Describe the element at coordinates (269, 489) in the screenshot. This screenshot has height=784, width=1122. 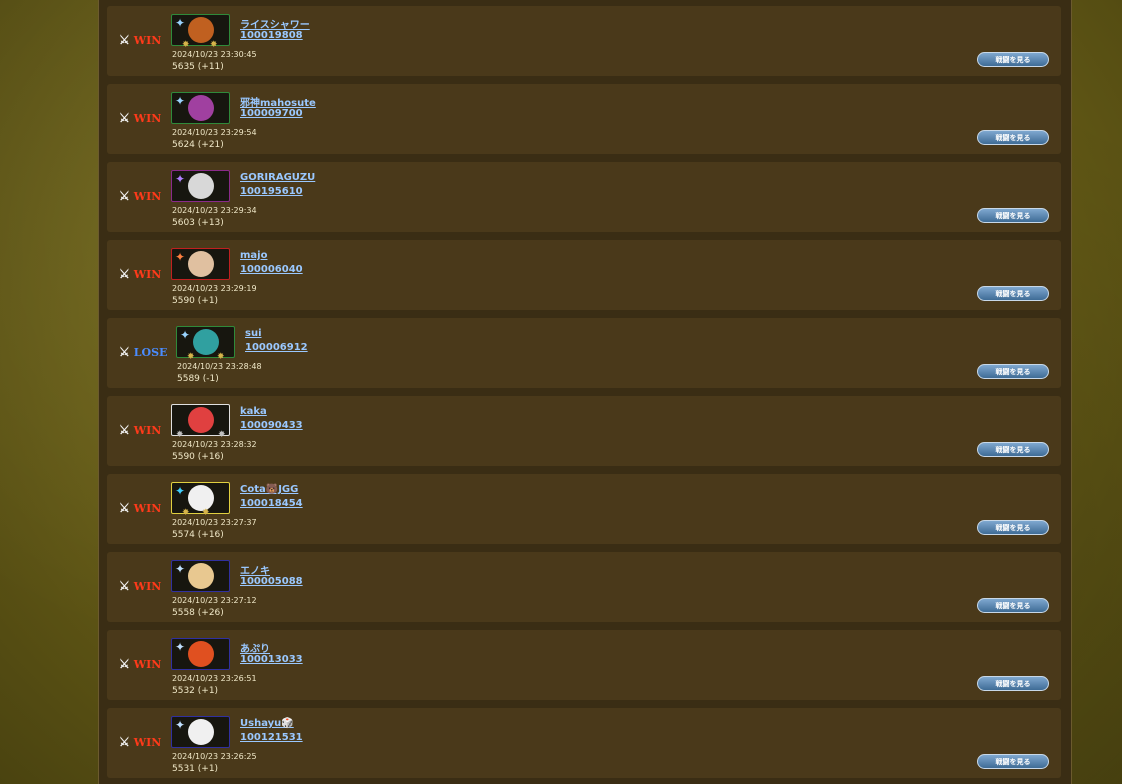
I see `player-name-link: Cota🐻JGG` at that location.